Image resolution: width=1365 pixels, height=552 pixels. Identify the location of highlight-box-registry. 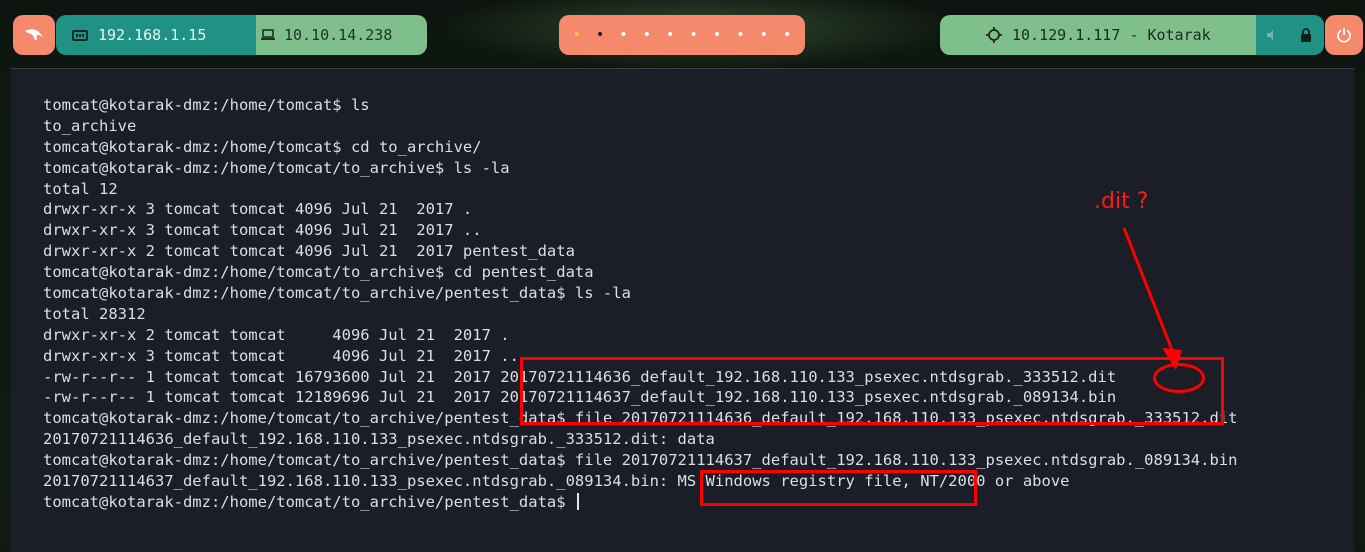
(838, 488).